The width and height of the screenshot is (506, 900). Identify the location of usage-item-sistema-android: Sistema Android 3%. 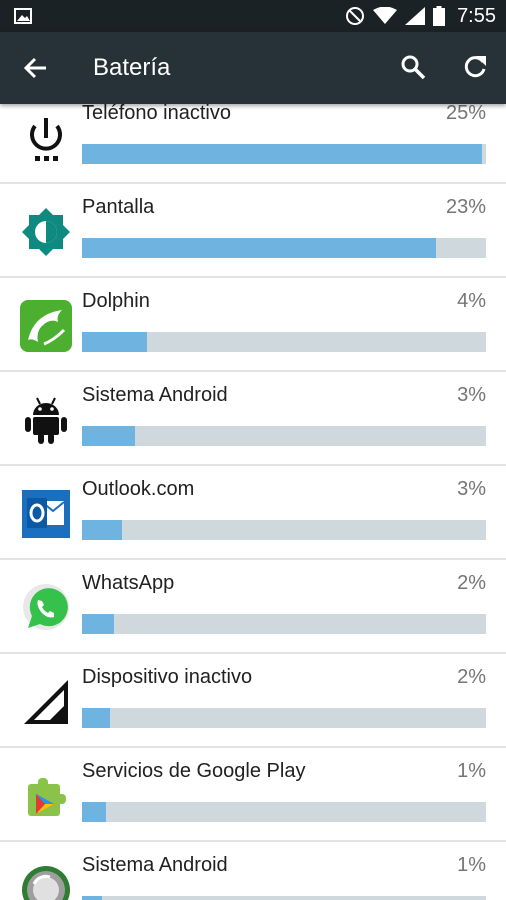
(253, 419).